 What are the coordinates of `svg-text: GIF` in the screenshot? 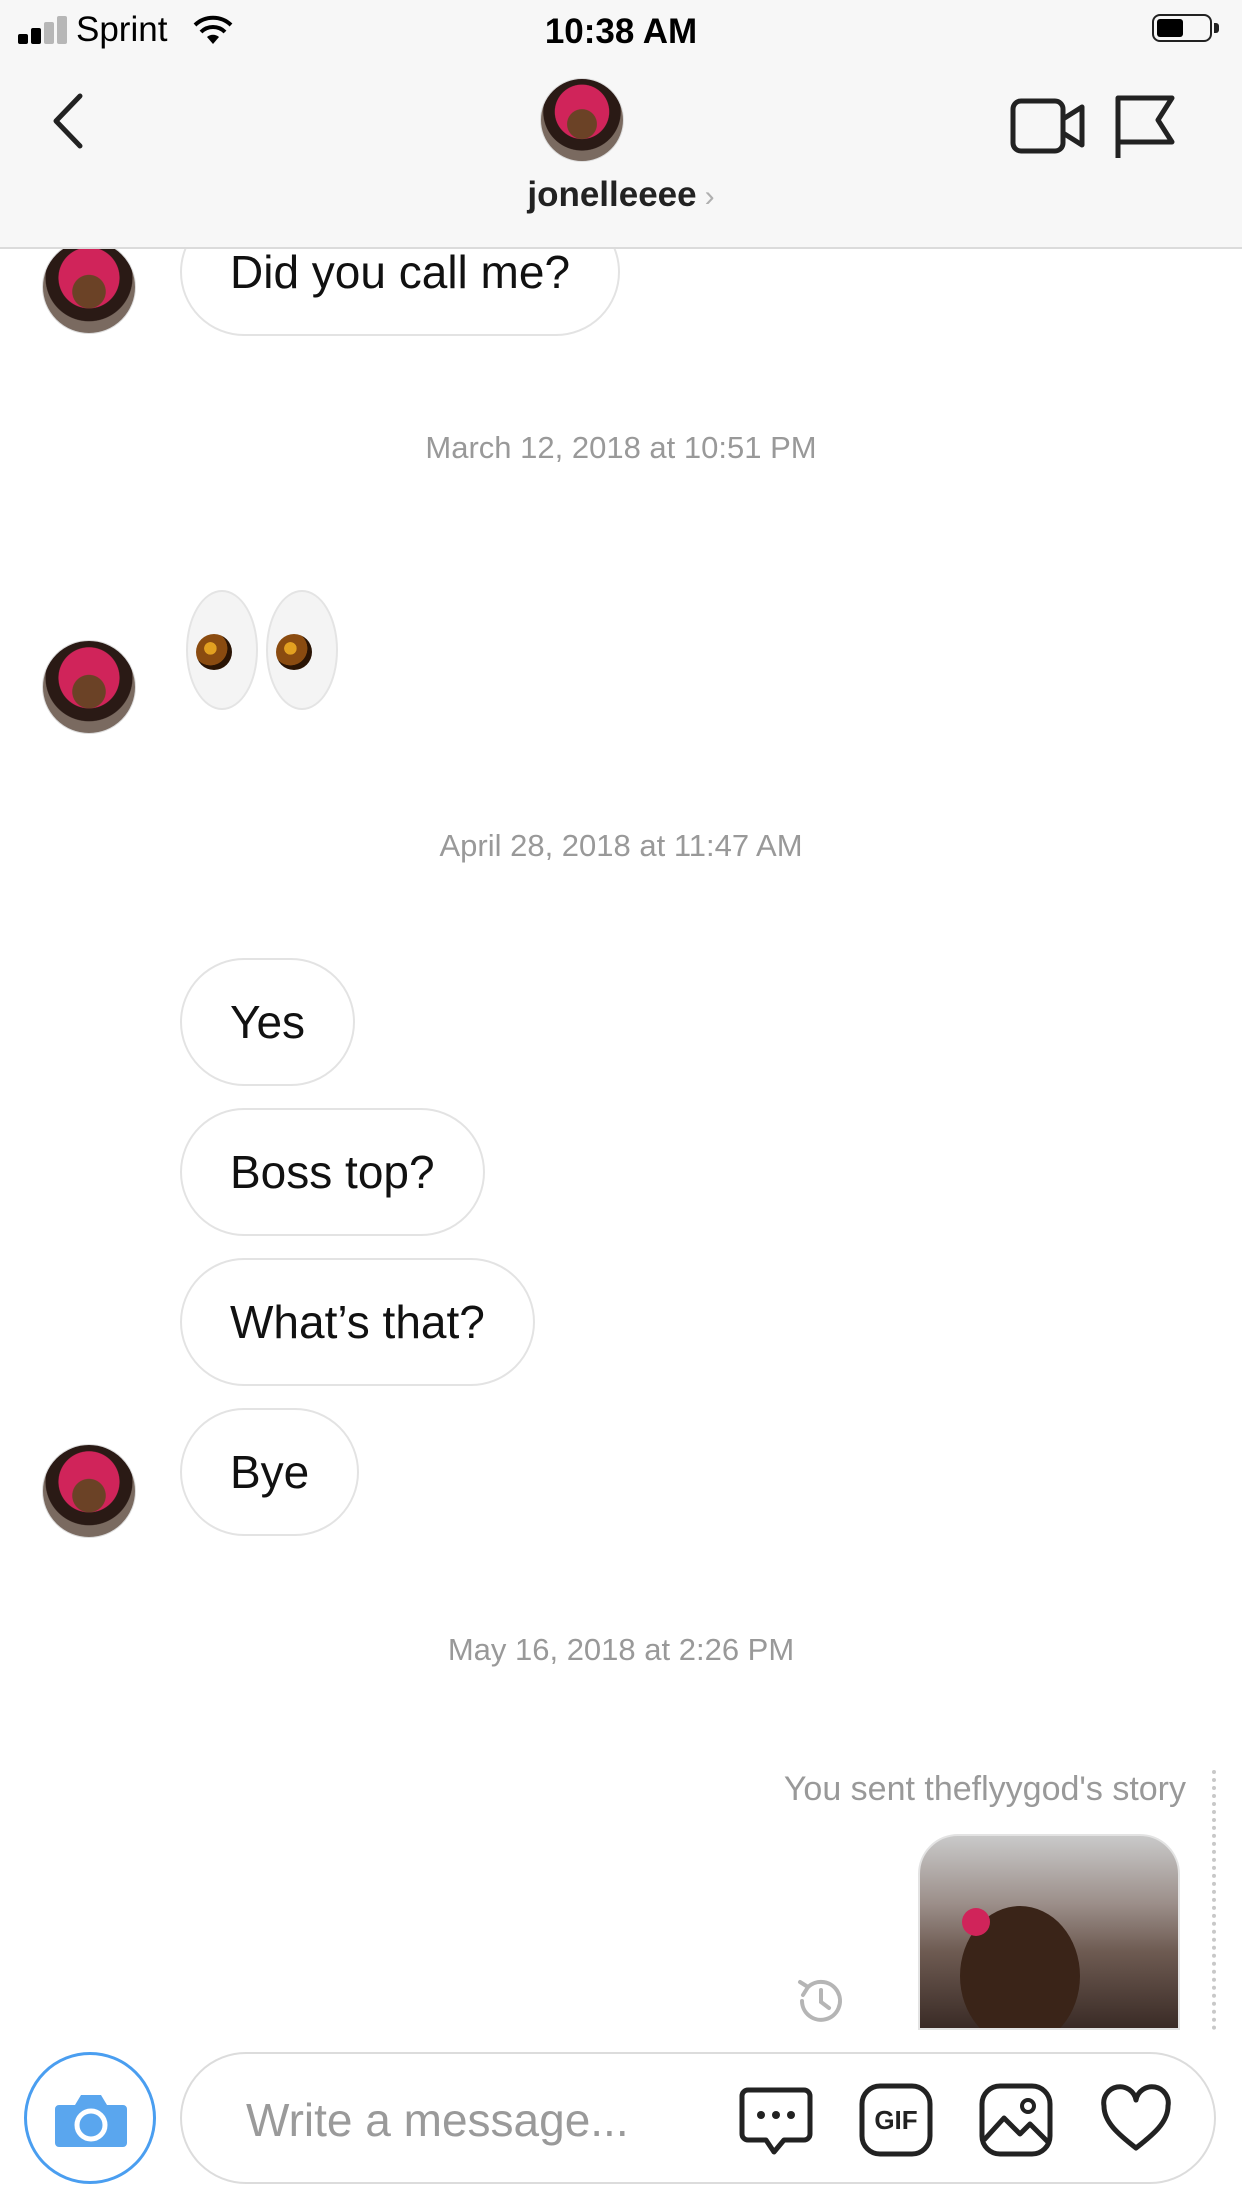 It's located at (895, 2120).